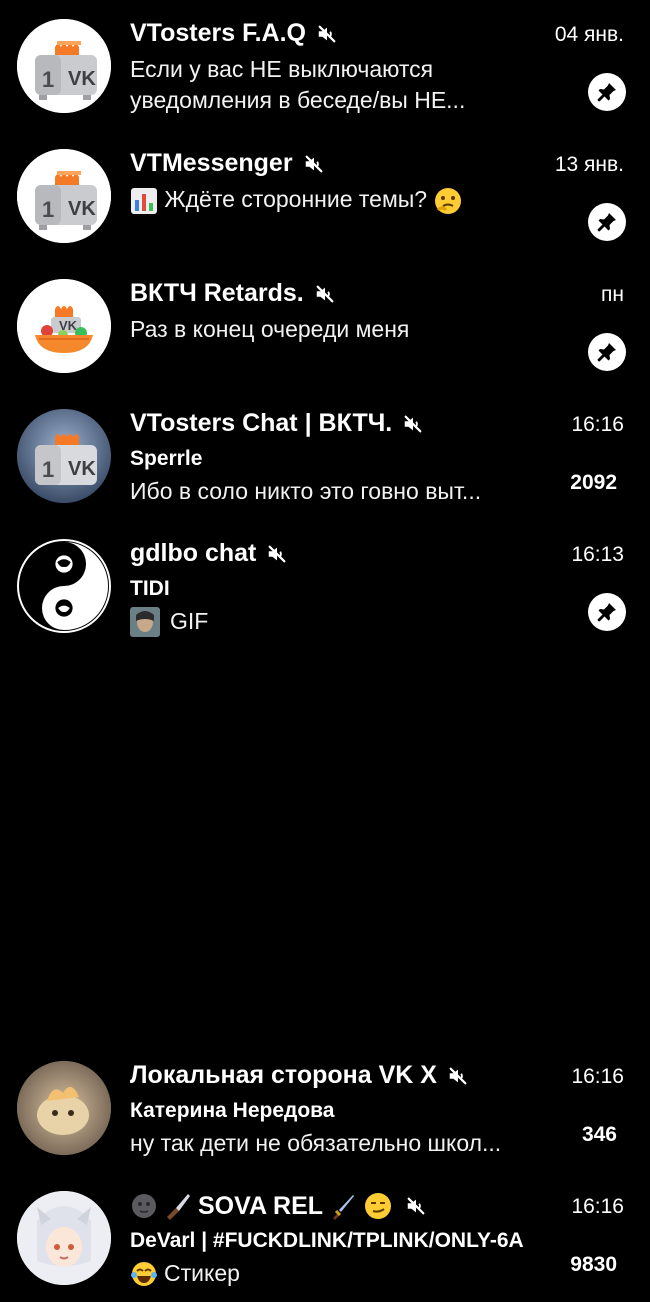 The width and height of the screenshot is (650, 1302). Describe the element at coordinates (144, 1206) in the screenshot. I see `dark-moon-face-emoji-icon` at that location.